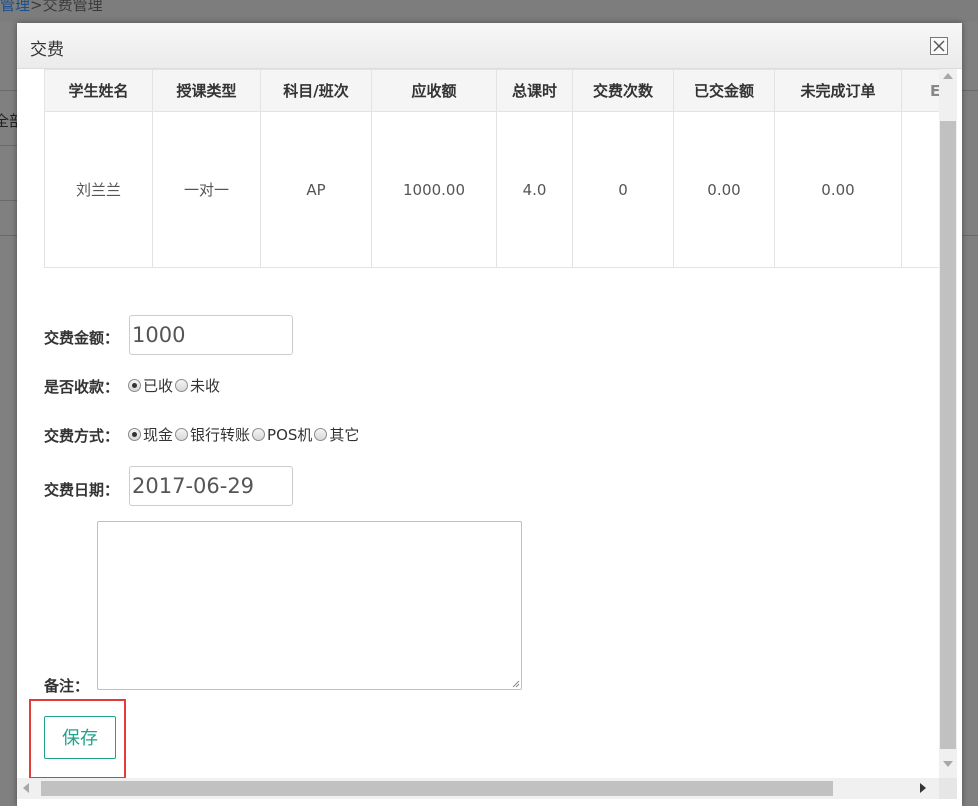 The width and height of the screenshot is (978, 806). What do you see at coordinates (206, 90) in the screenshot?
I see `column-header: 授课类型` at bounding box center [206, 90].